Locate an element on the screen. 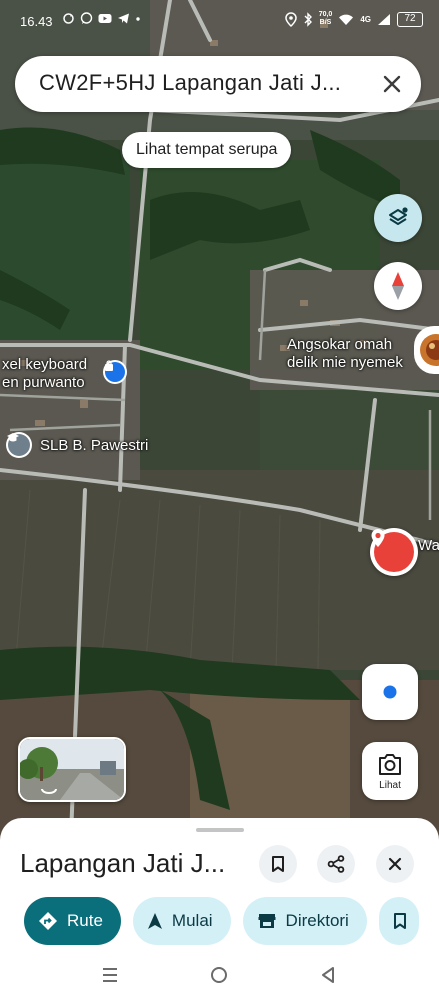 This screenshot has width=439, height=1000. back-icon is located at coordinates (328, 975).